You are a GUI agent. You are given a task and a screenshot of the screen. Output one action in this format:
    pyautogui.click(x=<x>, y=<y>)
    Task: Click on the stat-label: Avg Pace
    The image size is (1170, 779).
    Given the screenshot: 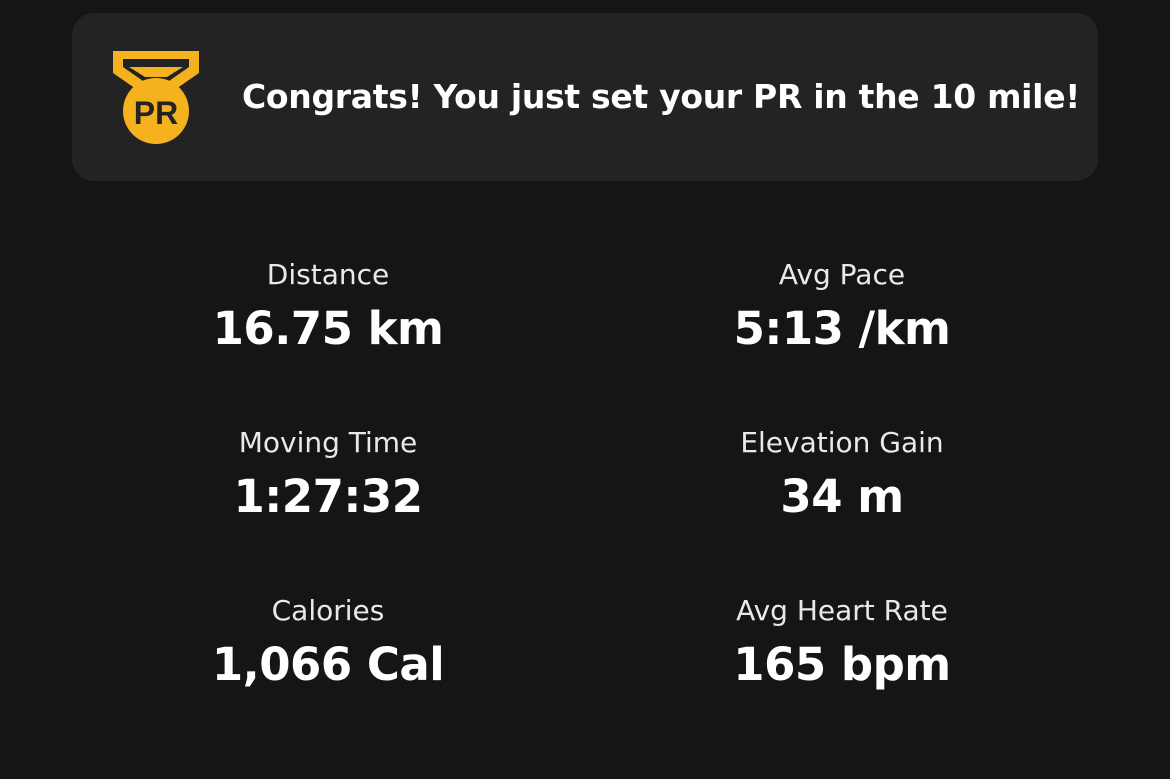 What is the action you would take?
    pyautogui.click(x=842, y=274)
    